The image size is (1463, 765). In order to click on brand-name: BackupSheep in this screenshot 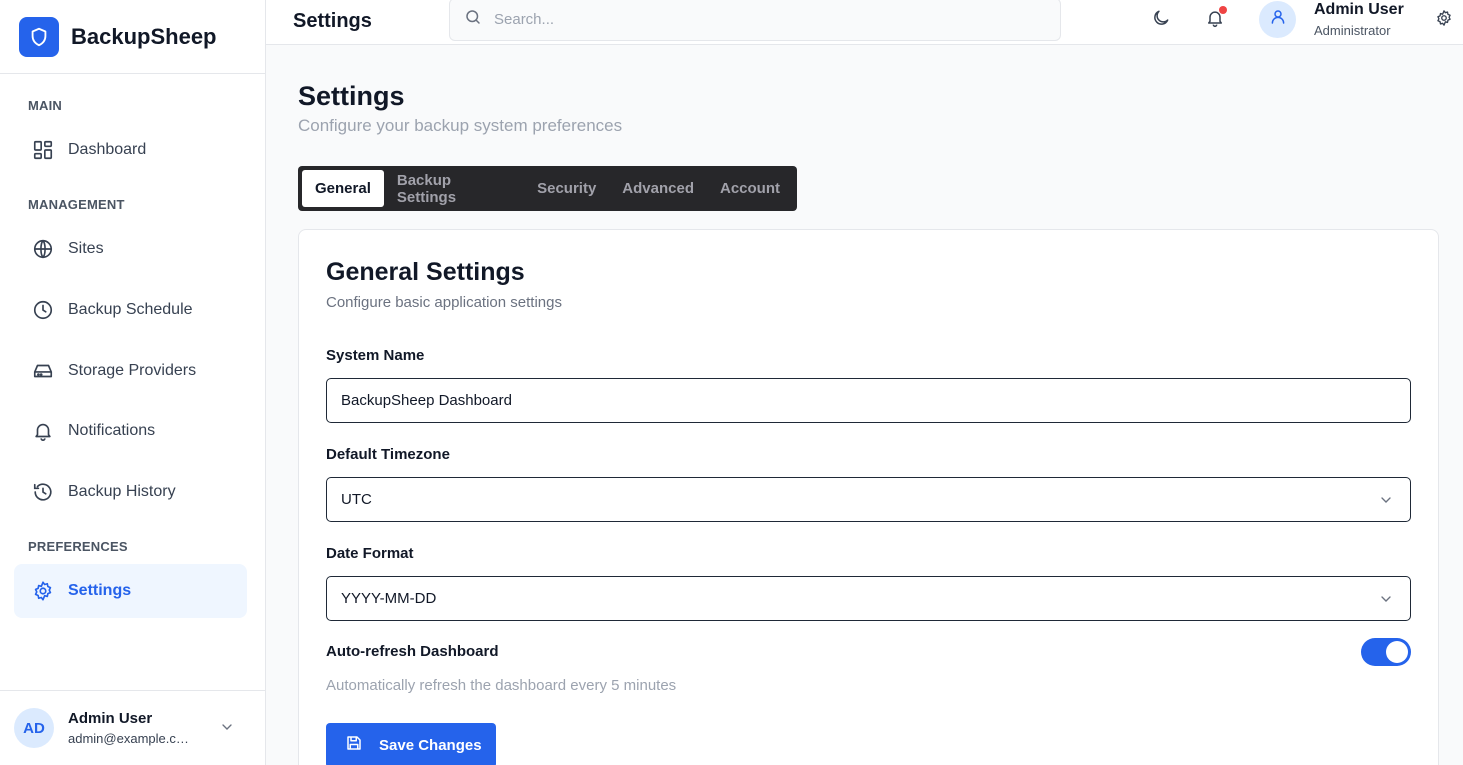, I will do `click(144, 36)`.